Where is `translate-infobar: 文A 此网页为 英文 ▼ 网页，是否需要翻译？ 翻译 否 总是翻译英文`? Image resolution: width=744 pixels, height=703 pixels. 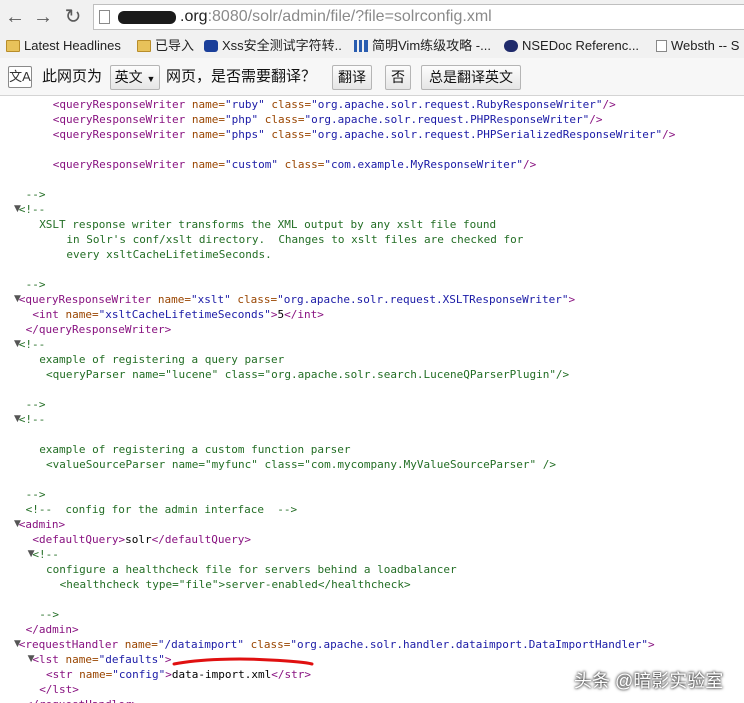
translate-infobar: 文A 此网页为 英文 ▼ 网页，是否需要翻译？ 翻译 否 总是翻译英文 is located at coordinates (372, 77).